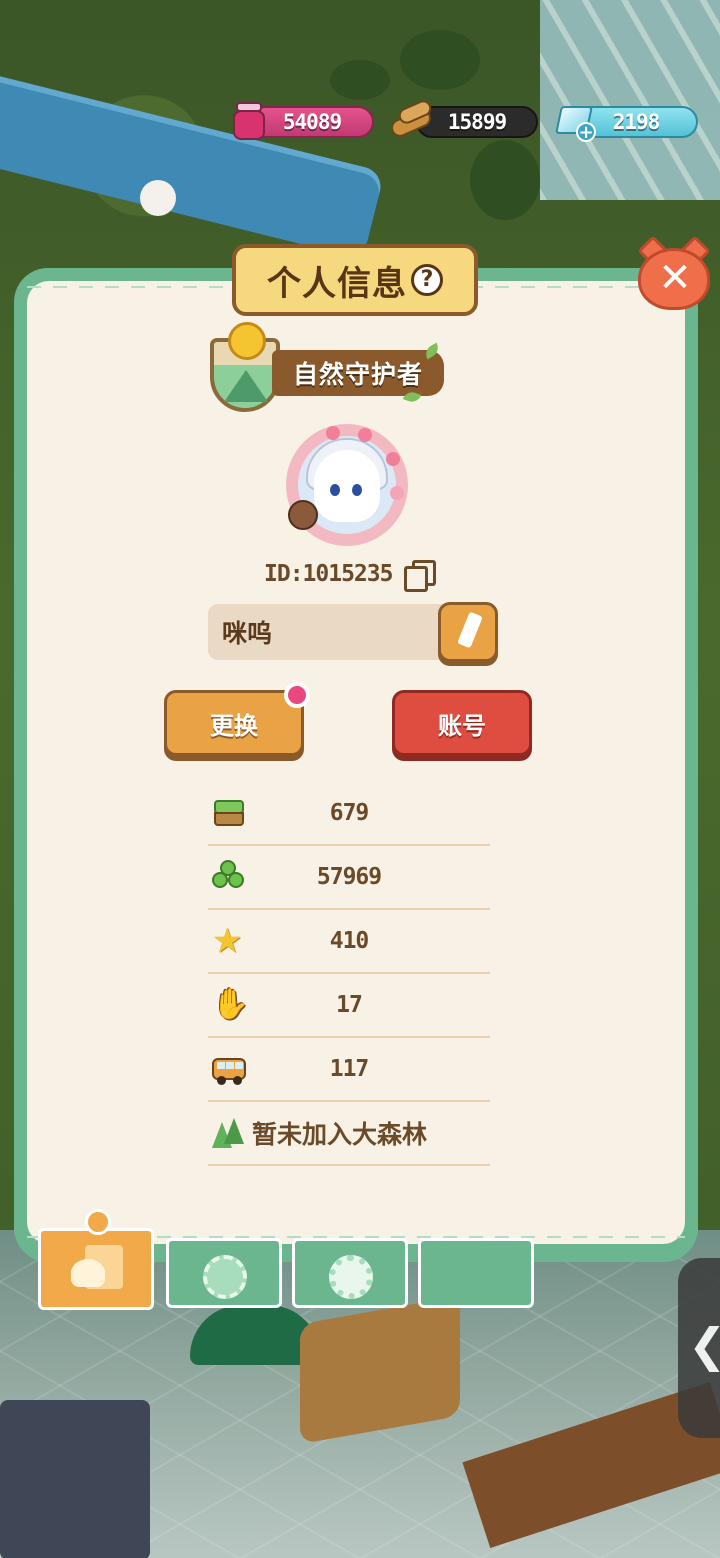 This screenshot has height=1558, width=720. What do you see at coordinates (225, 1277) in the screenshot?
I see `badge-icon` at bounding box center [225, 1277].